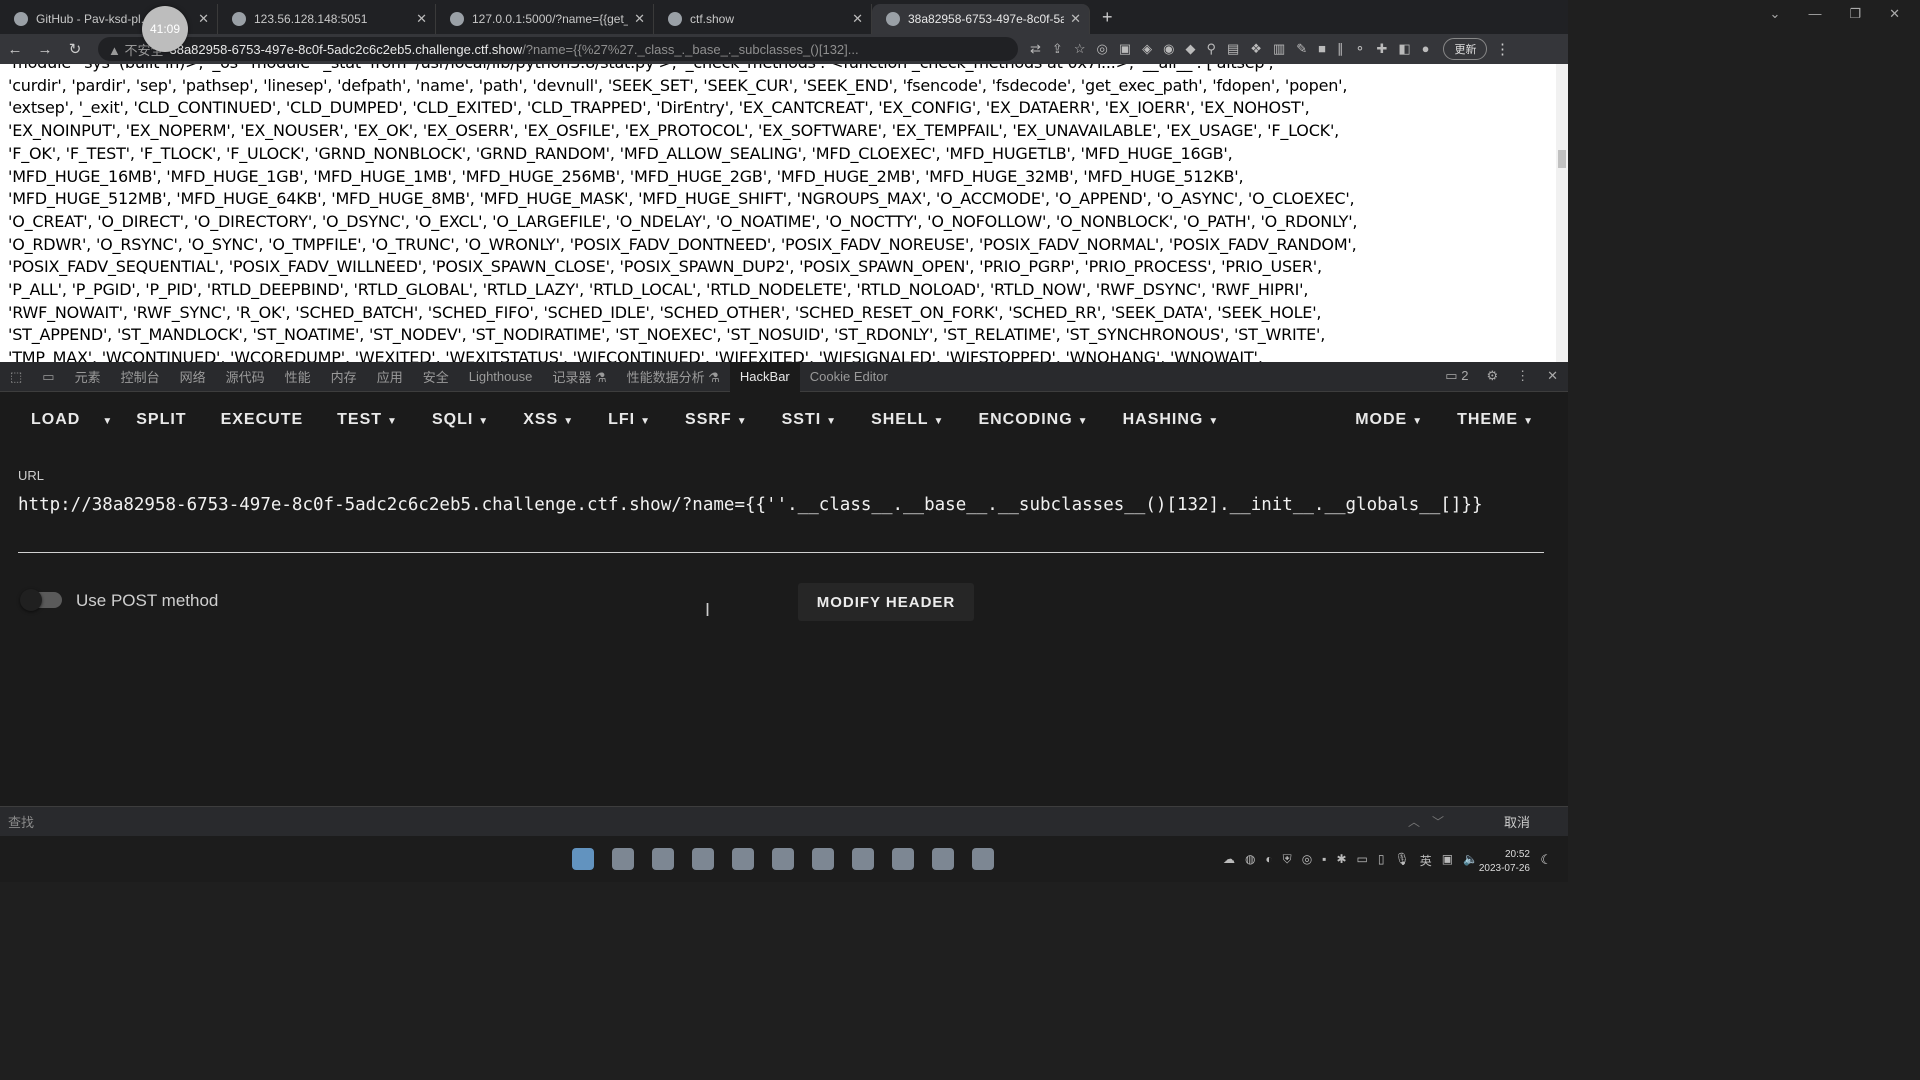 Image resolution: width=1920 pixels, height=1080 pixels. What do you see at coordinates (1171, 420) in the screenshot?
I see `hackbar-menu-item: HASHING ▼` at bounding box center [1171, 420].